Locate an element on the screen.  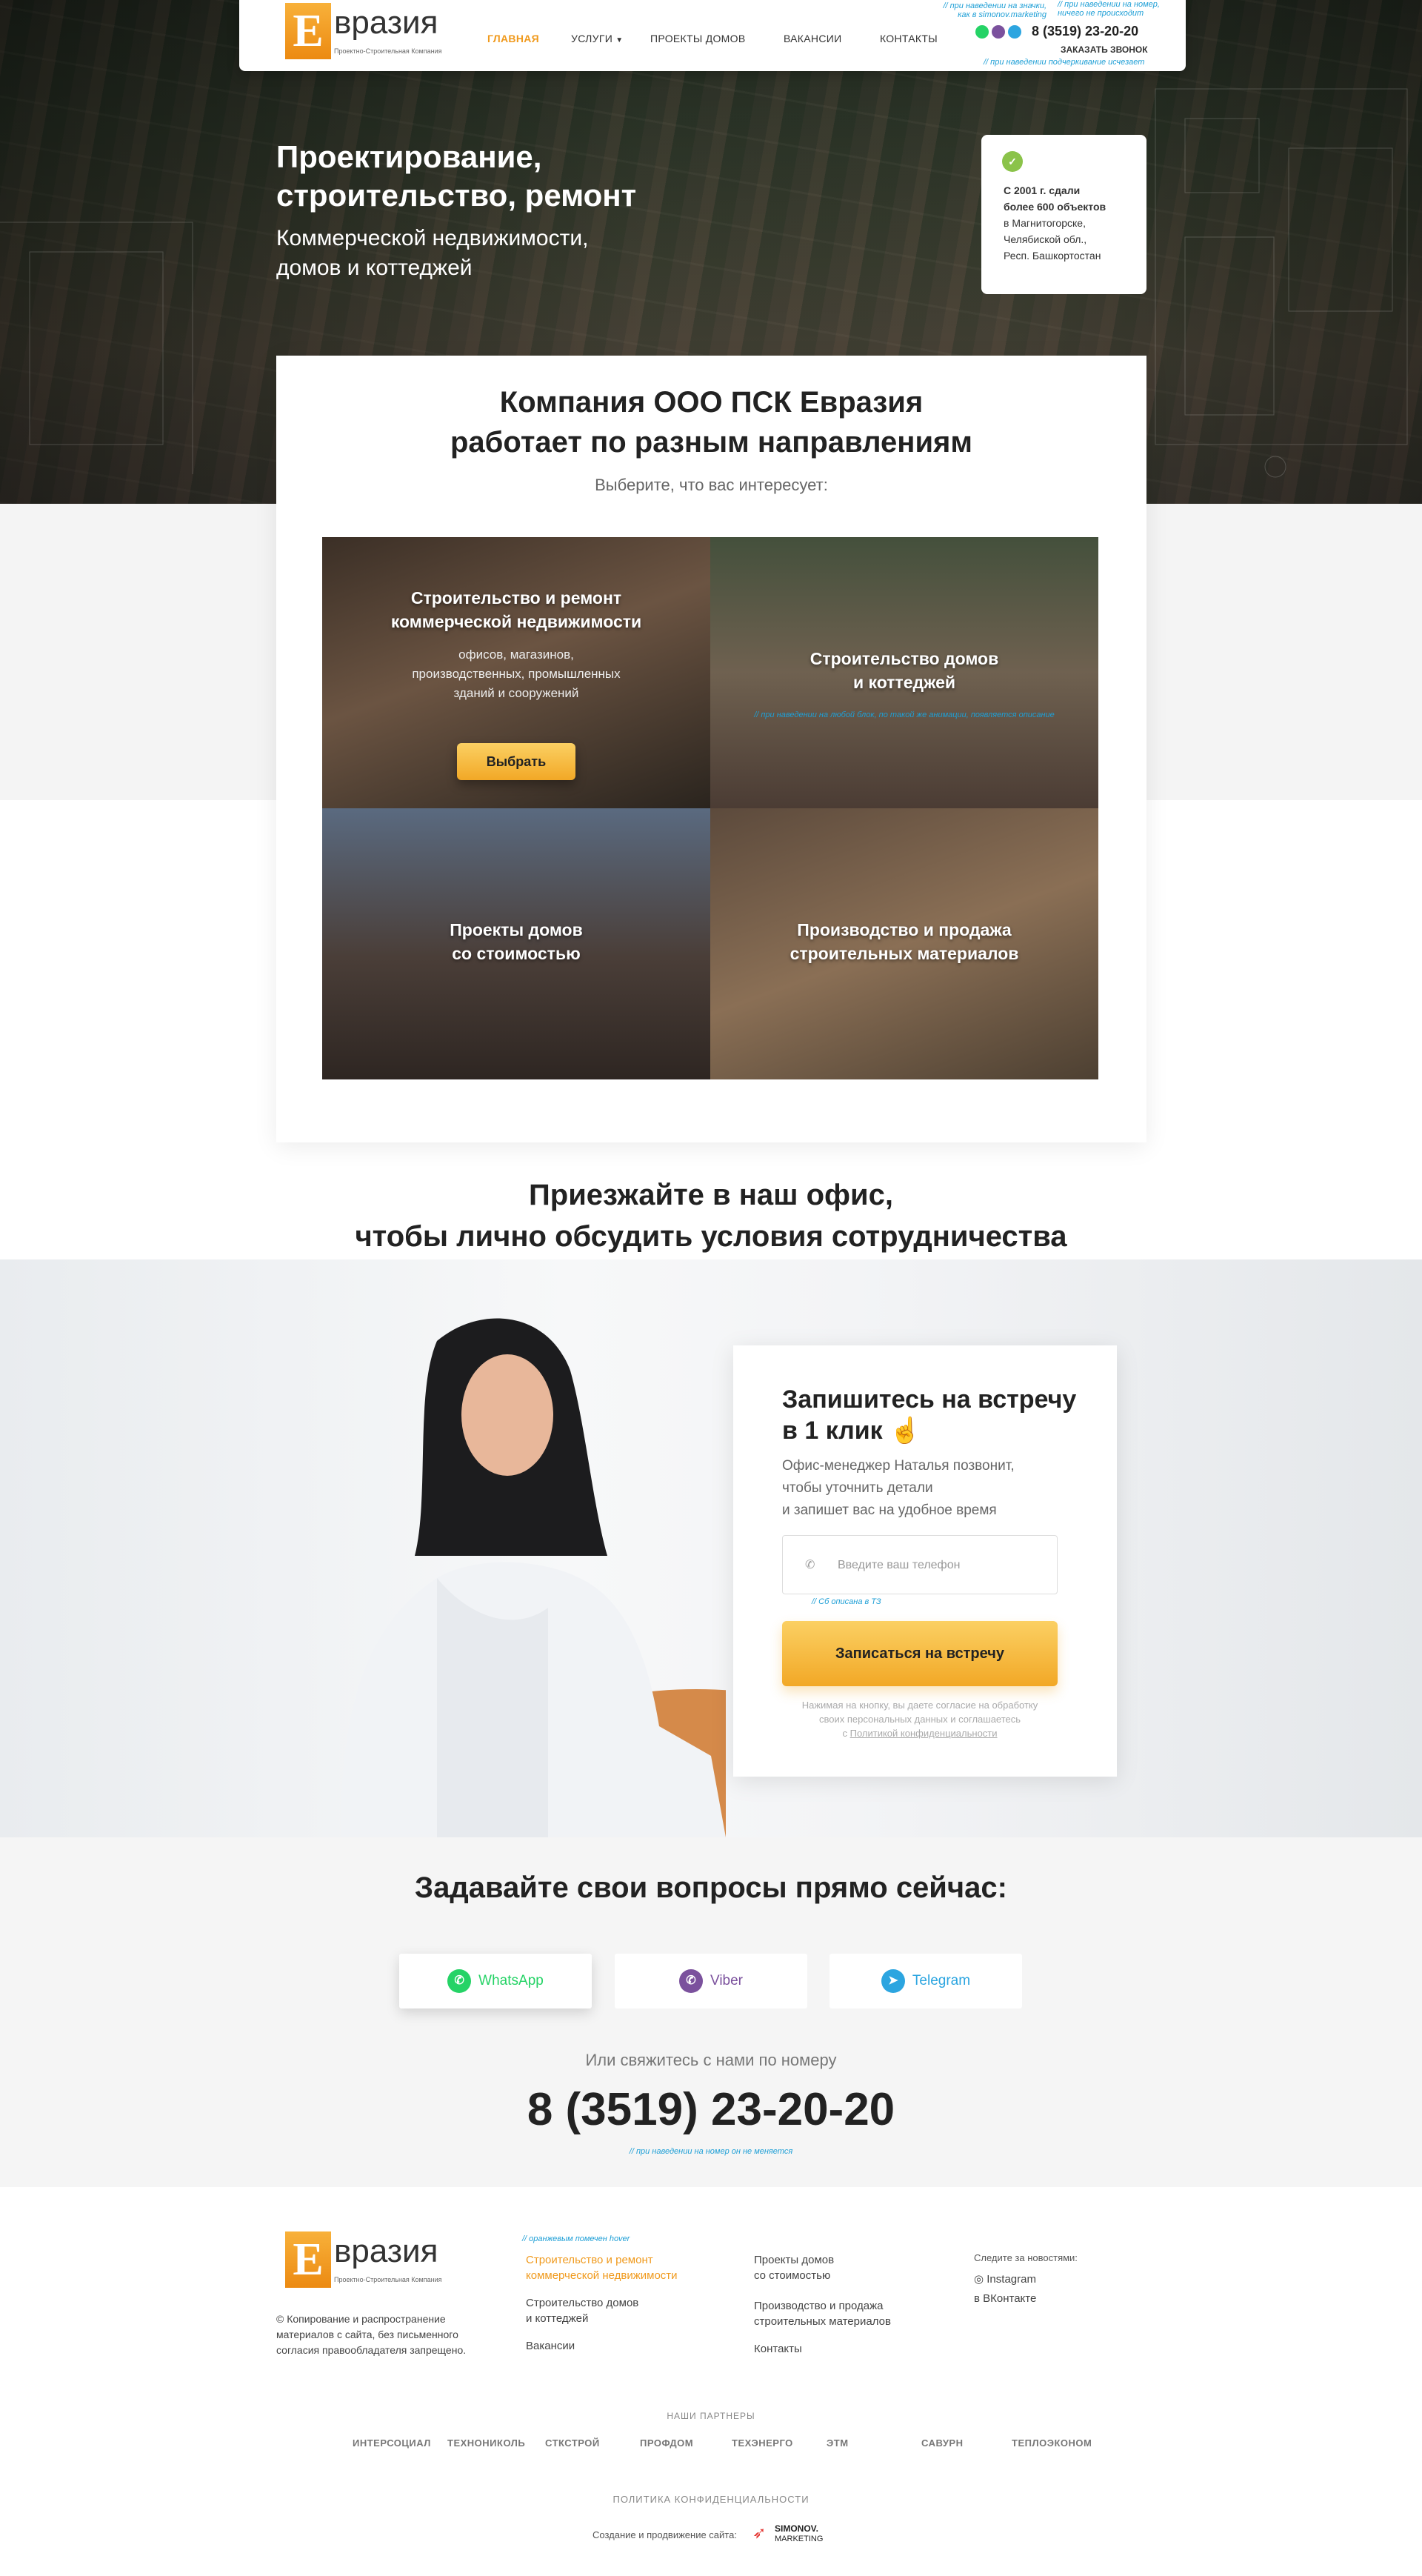
tile-houses-title1: Строительство домов is located at coordinates (904, 658).